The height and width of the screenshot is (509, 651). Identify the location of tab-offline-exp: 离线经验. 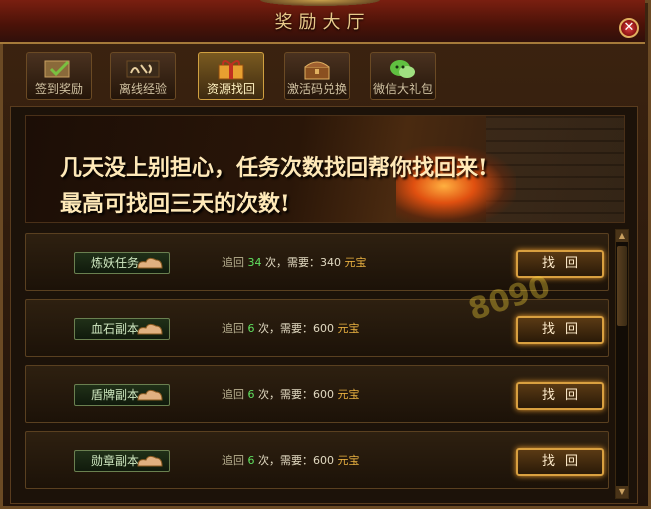
(143, 76).